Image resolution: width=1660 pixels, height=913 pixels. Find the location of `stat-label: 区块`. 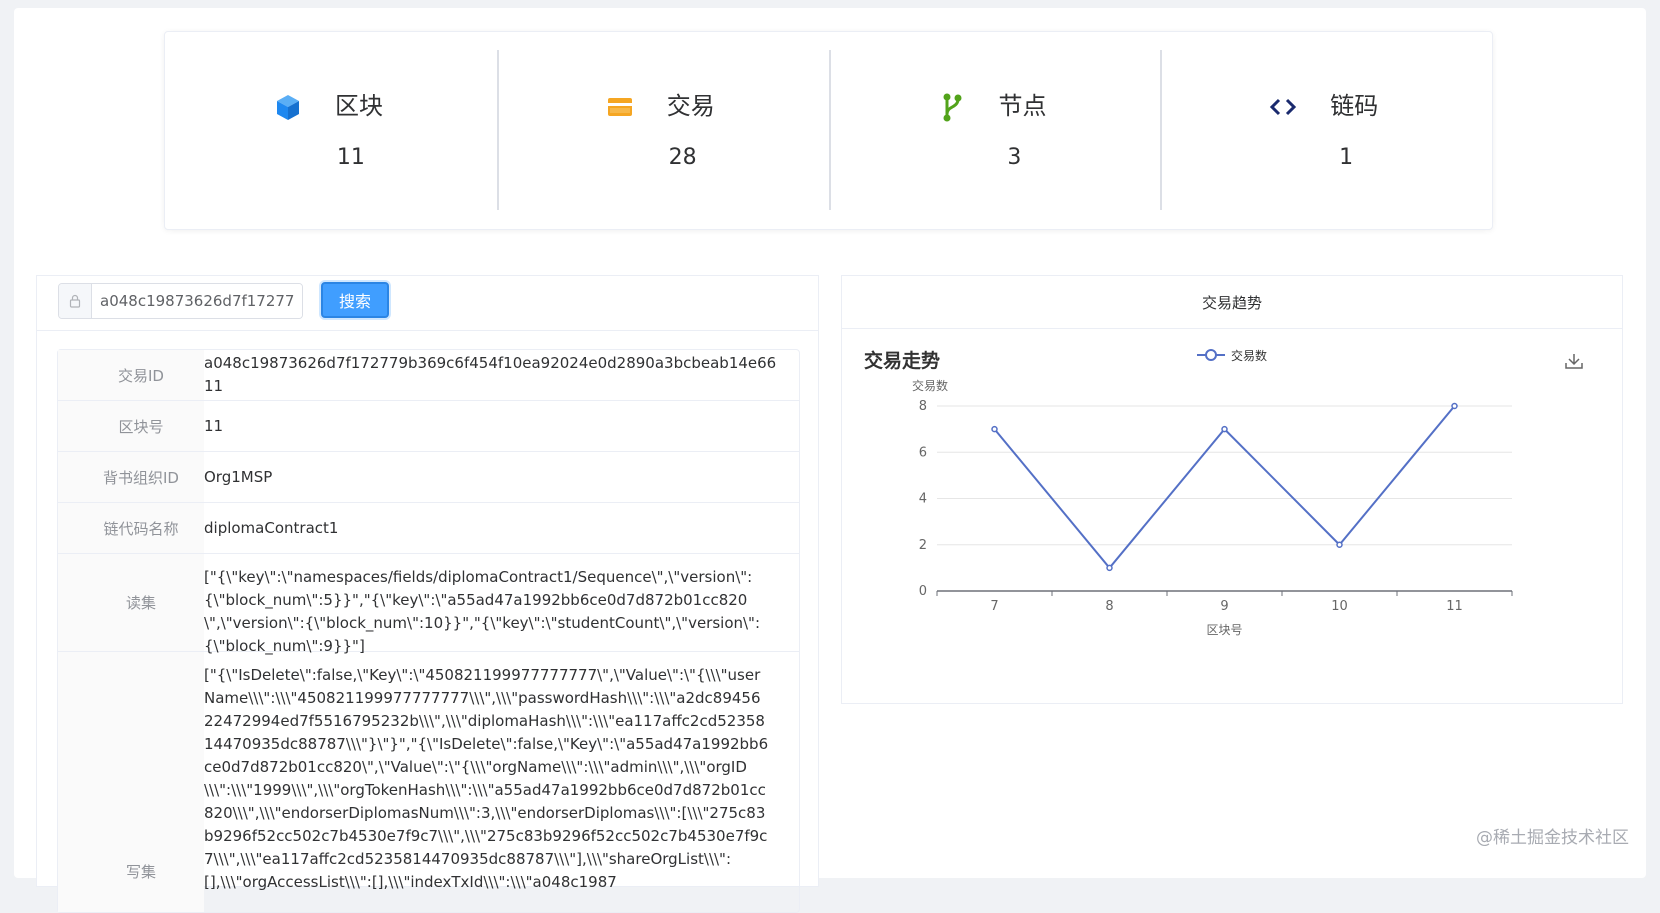

stat-label: 区块 is located at coordinates (359, 106).